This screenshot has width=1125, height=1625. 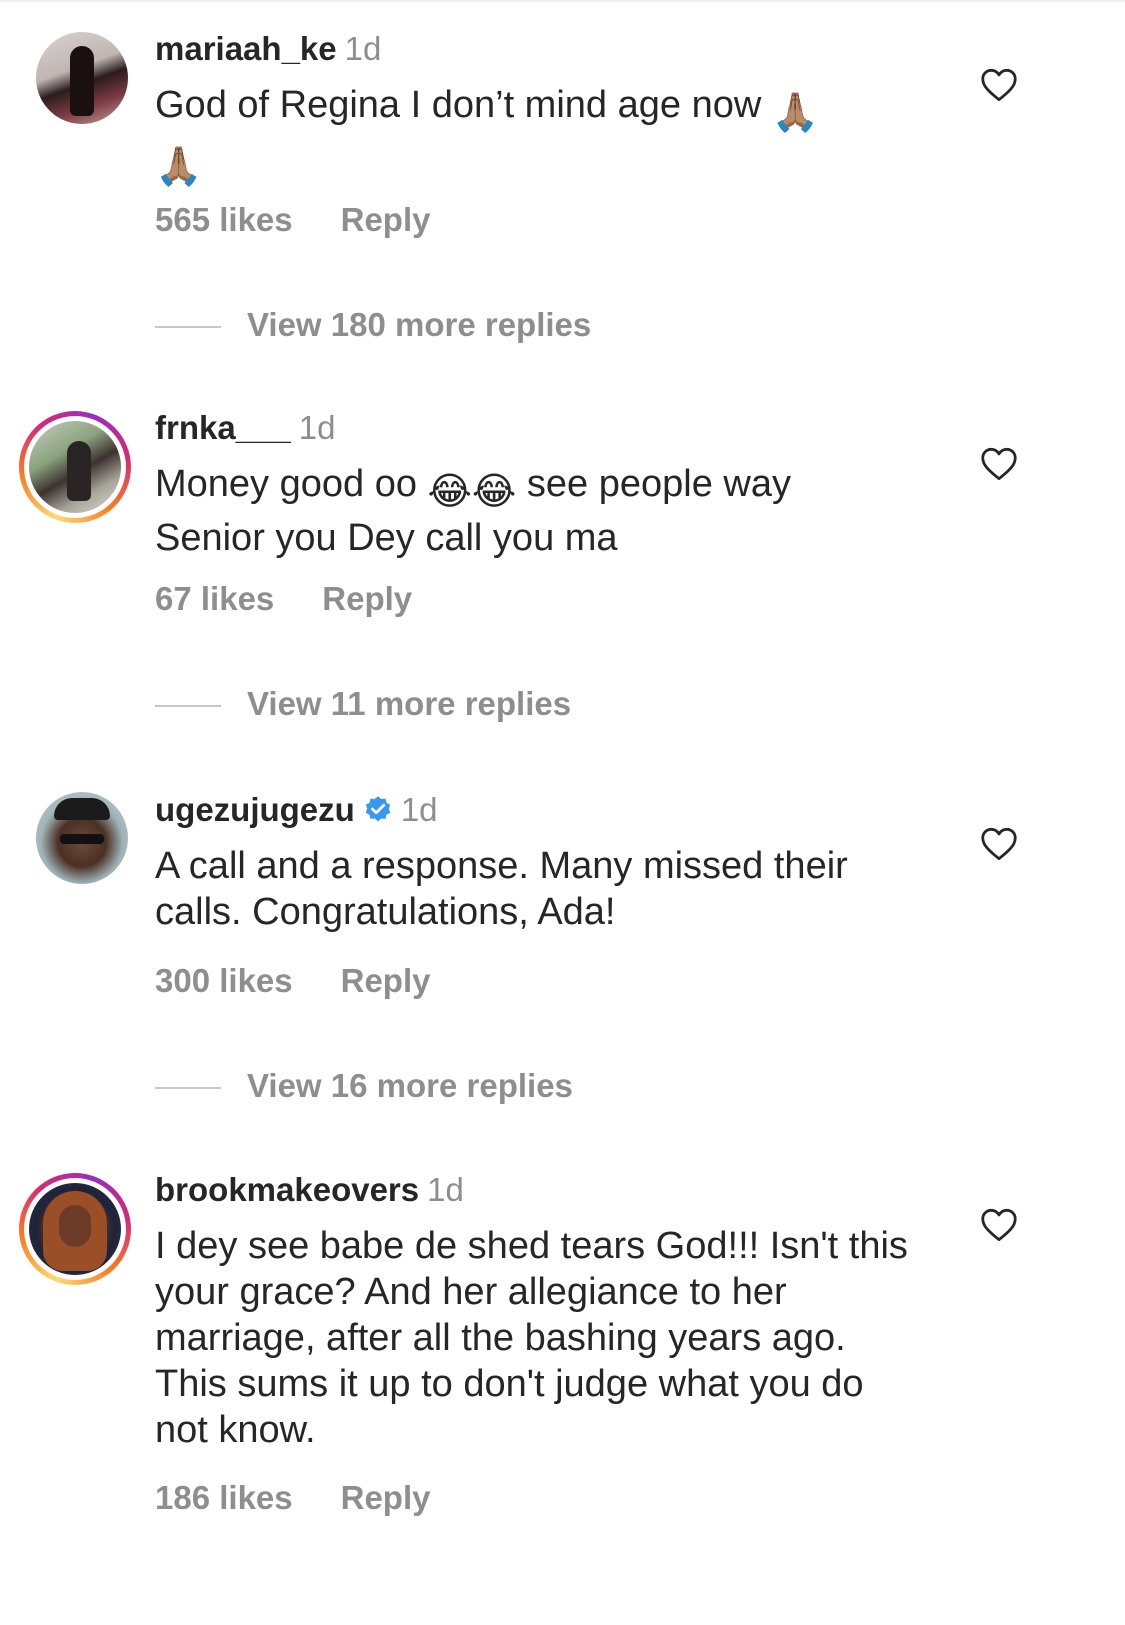 What do you see at coordinates (535, 136) in the screenshot?
I see `comment-text: God of Regina I don’t mind age now 🙏🏽 🙏🏽` at bounding box center [535, 136].